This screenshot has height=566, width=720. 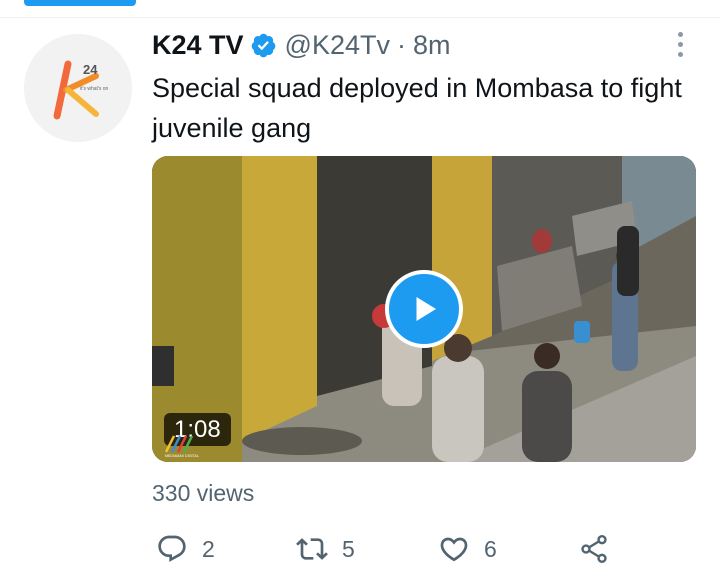 What do you see at coordinates (454, 549) in the screenshot?
I see `like-icon` at bounding box center [454, 549].